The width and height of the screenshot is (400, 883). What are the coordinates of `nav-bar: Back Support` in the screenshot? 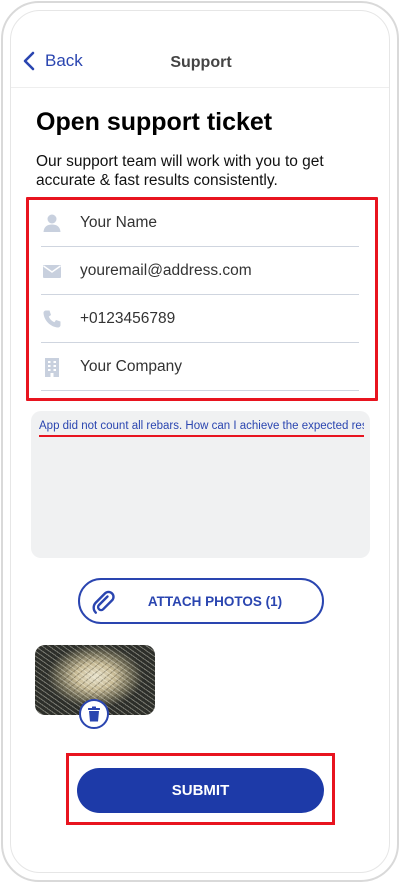 It's located at (200, 64).